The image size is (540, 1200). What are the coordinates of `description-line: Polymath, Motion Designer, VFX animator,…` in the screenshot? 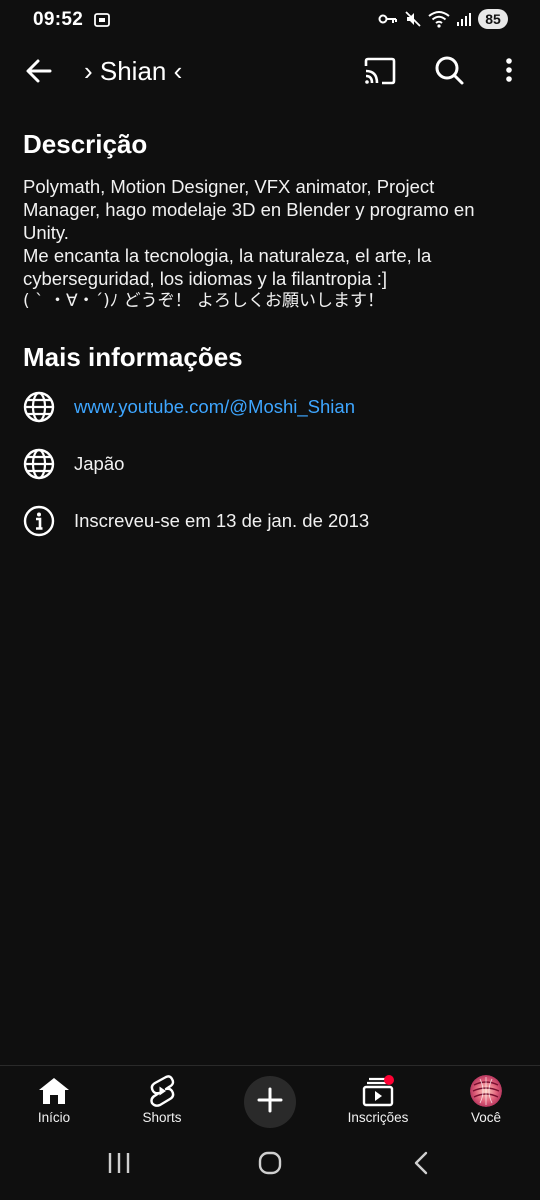 It's located at (229, 186).